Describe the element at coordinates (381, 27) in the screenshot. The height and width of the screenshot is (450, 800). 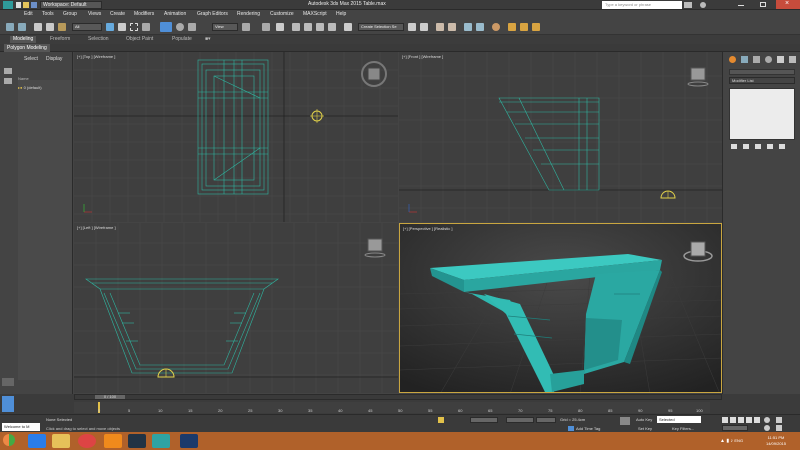
I see `named-selection-dropdown: Create Selection Se` at that location.